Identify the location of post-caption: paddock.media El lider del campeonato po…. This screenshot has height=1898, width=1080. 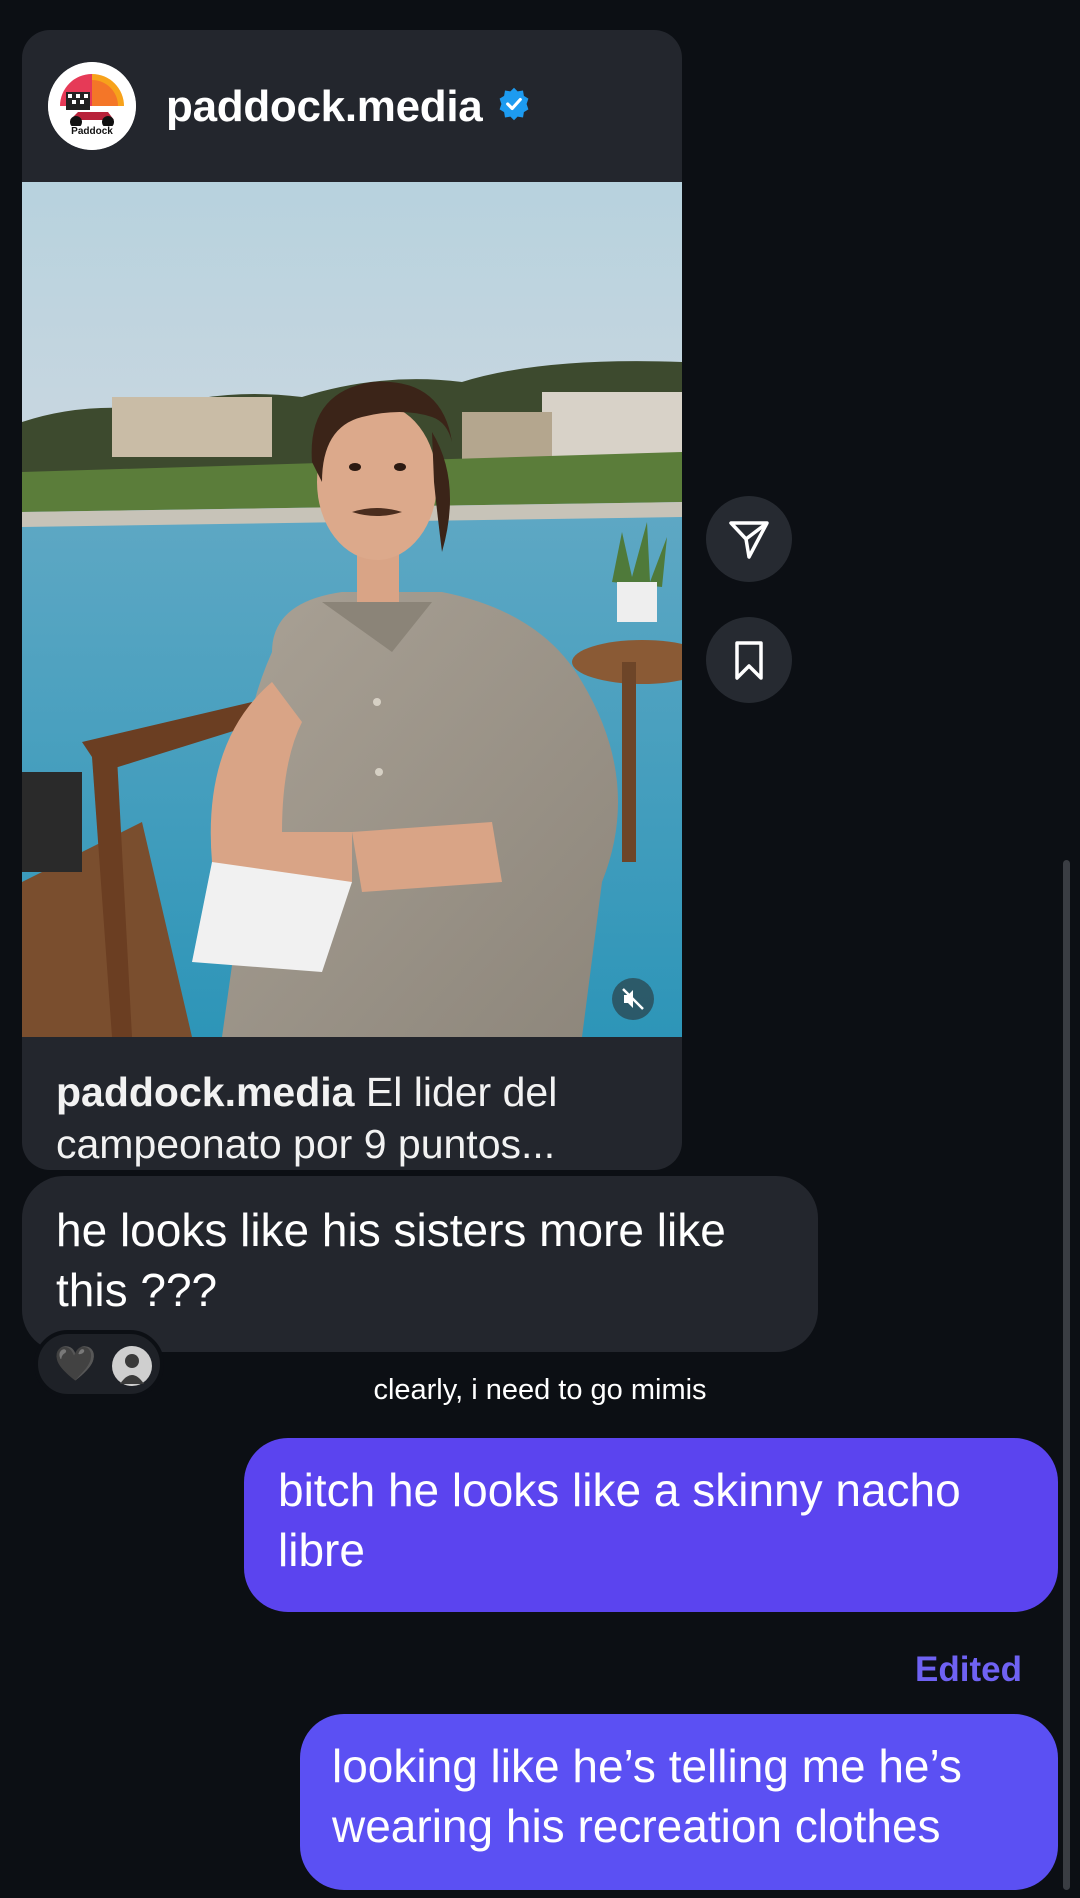
(356, 1118).